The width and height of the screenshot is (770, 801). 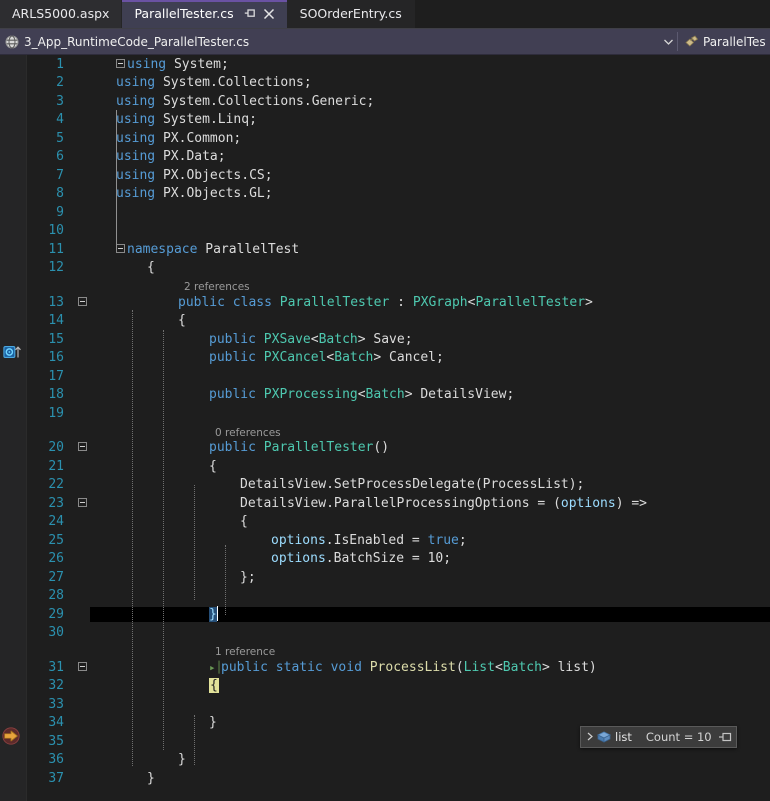 What do you see at coordinates (430, 558) in the screenshot?
I see `code-line-content: options.BatchSize = 10;` at bounding box center [430, 558].